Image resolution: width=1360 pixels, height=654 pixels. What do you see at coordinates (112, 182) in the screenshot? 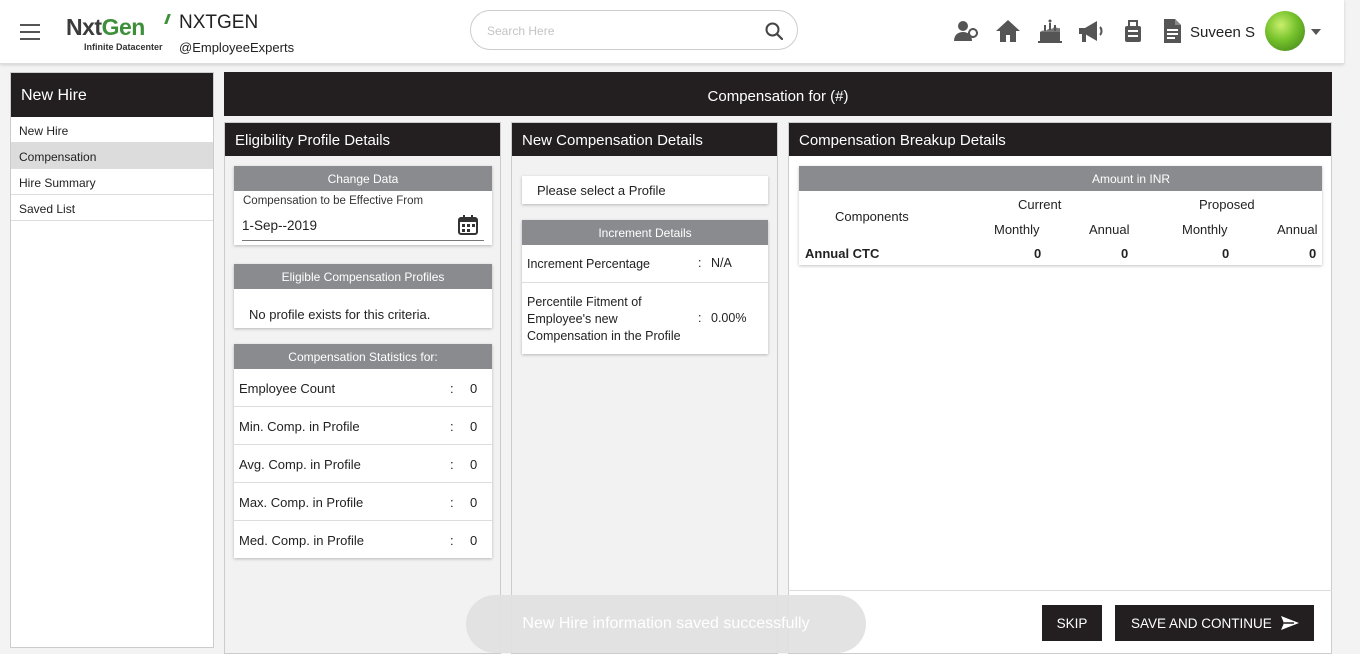
I see `sidebar-item-hire-summary: Hire Summary` at bounding box center [112, 182].